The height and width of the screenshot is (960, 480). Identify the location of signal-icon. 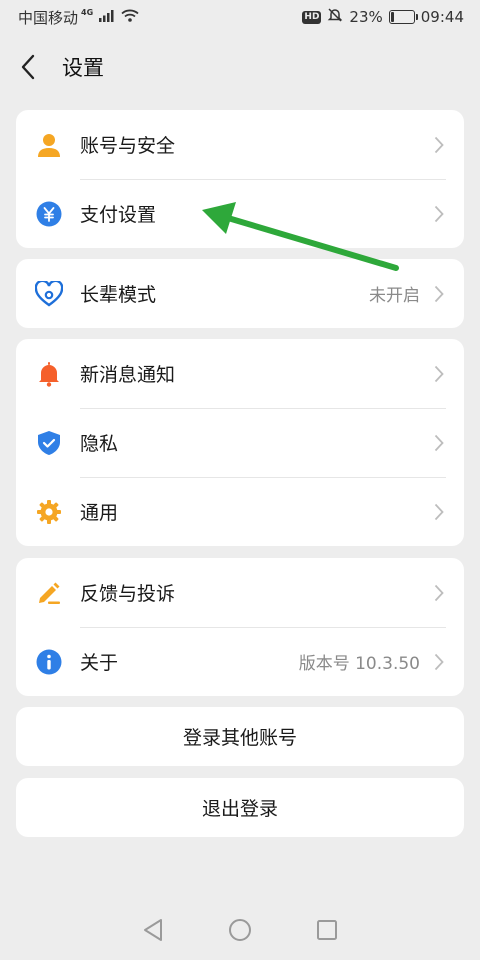
(107, 17).